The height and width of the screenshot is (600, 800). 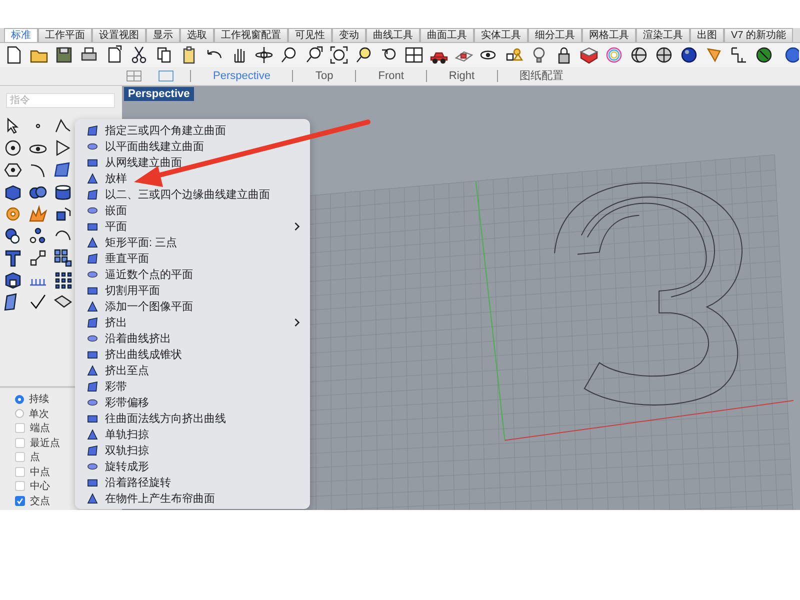 What do you see at coordinates (192, 306) in the screenshot?
I see `menu-item: 添加一个图像平面` at bounding box center [192, 306].